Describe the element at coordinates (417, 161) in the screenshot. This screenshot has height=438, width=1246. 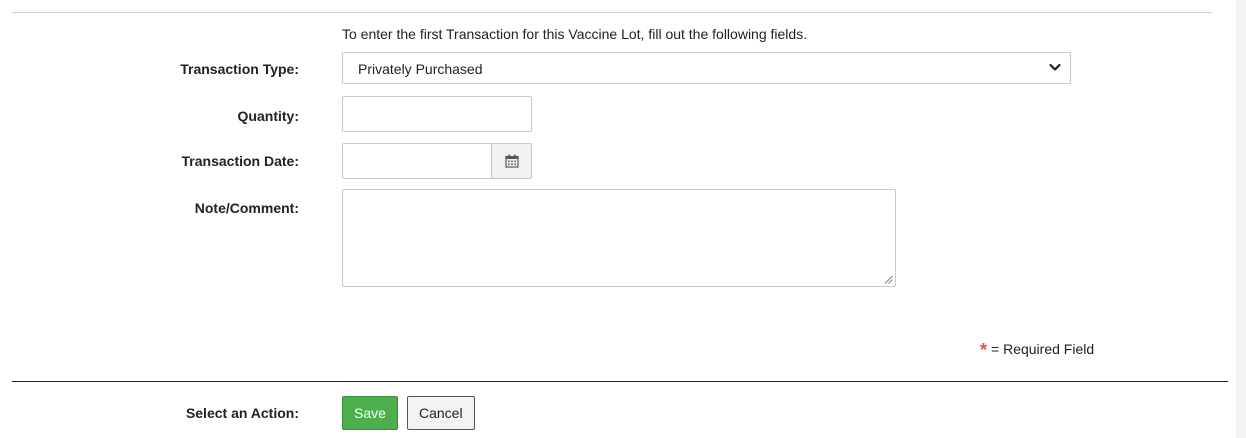
I see `transaction-date-input` at that location.